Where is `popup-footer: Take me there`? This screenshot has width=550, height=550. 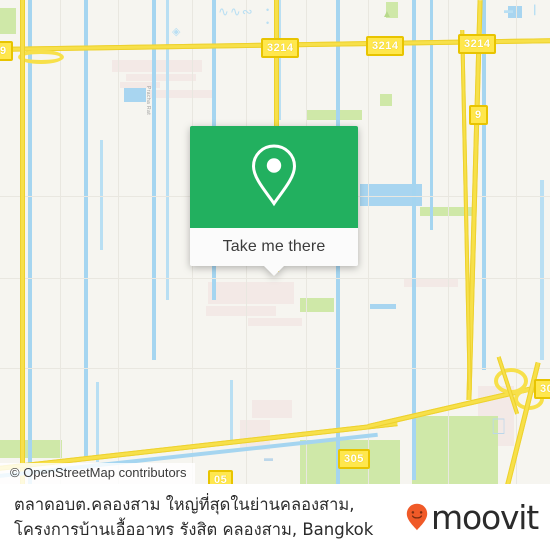
popup-footer: Take me there is located at coordinates (274, 252).